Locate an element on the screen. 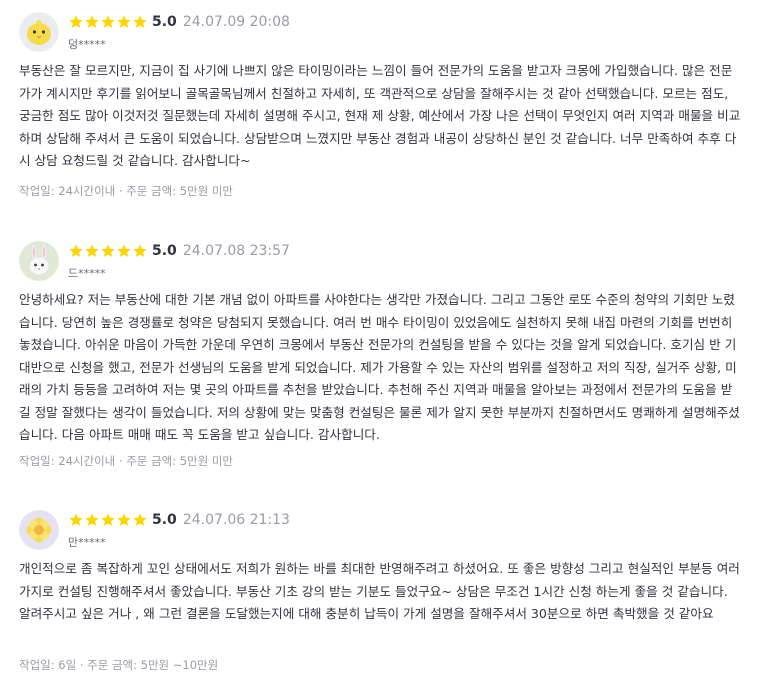 The height and width of the screenshot is (699, 761). review-meta: 5.0 24.07.09 20:08 is located at coordinates (179, 22).